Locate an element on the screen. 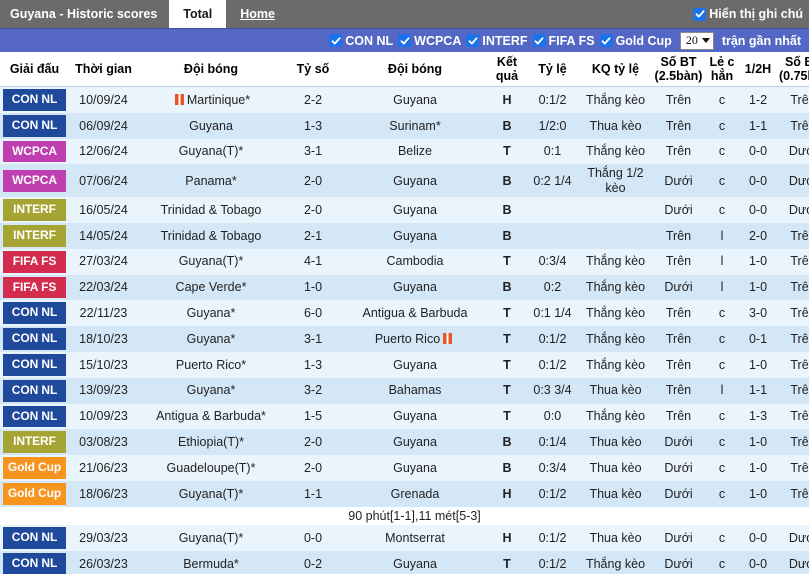 The image size is (809, 574). away-team-cell: Antigua & Barbuda is located at coordinates (415, 313).